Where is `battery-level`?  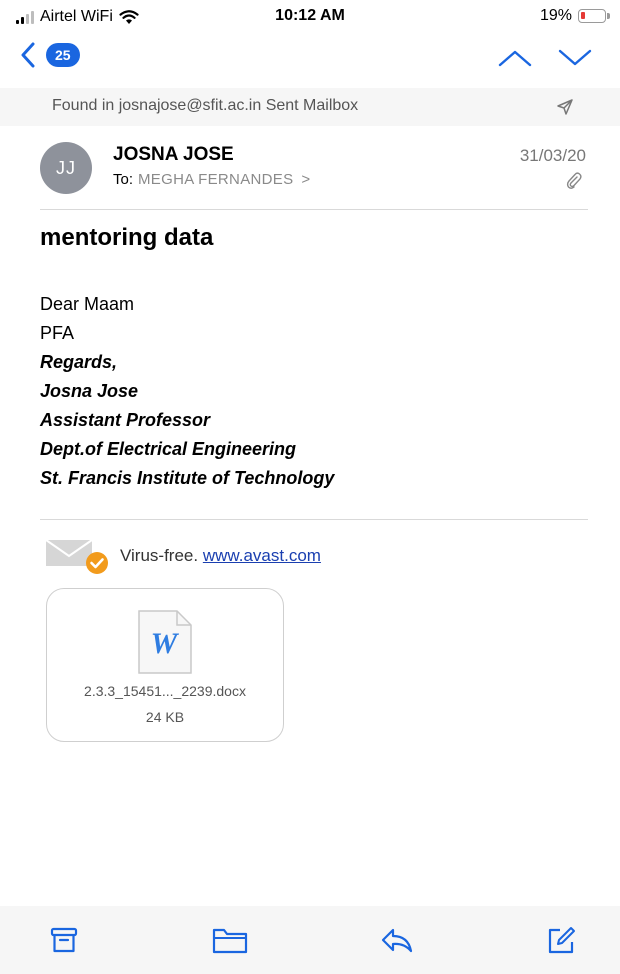 battery-level is located at coordinates (583, 15).